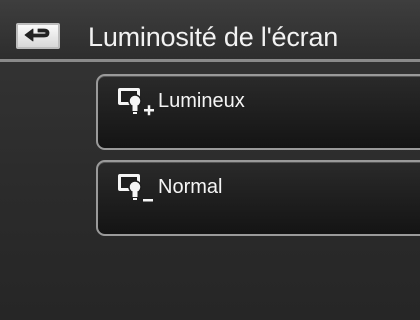 Image resolution: width=420 pixels, height=320 pixels. What do you see at coordinates (136, 102) in the screenshot?
I see `screen-brightness-plus-icon` at bounding box center [136, 102].